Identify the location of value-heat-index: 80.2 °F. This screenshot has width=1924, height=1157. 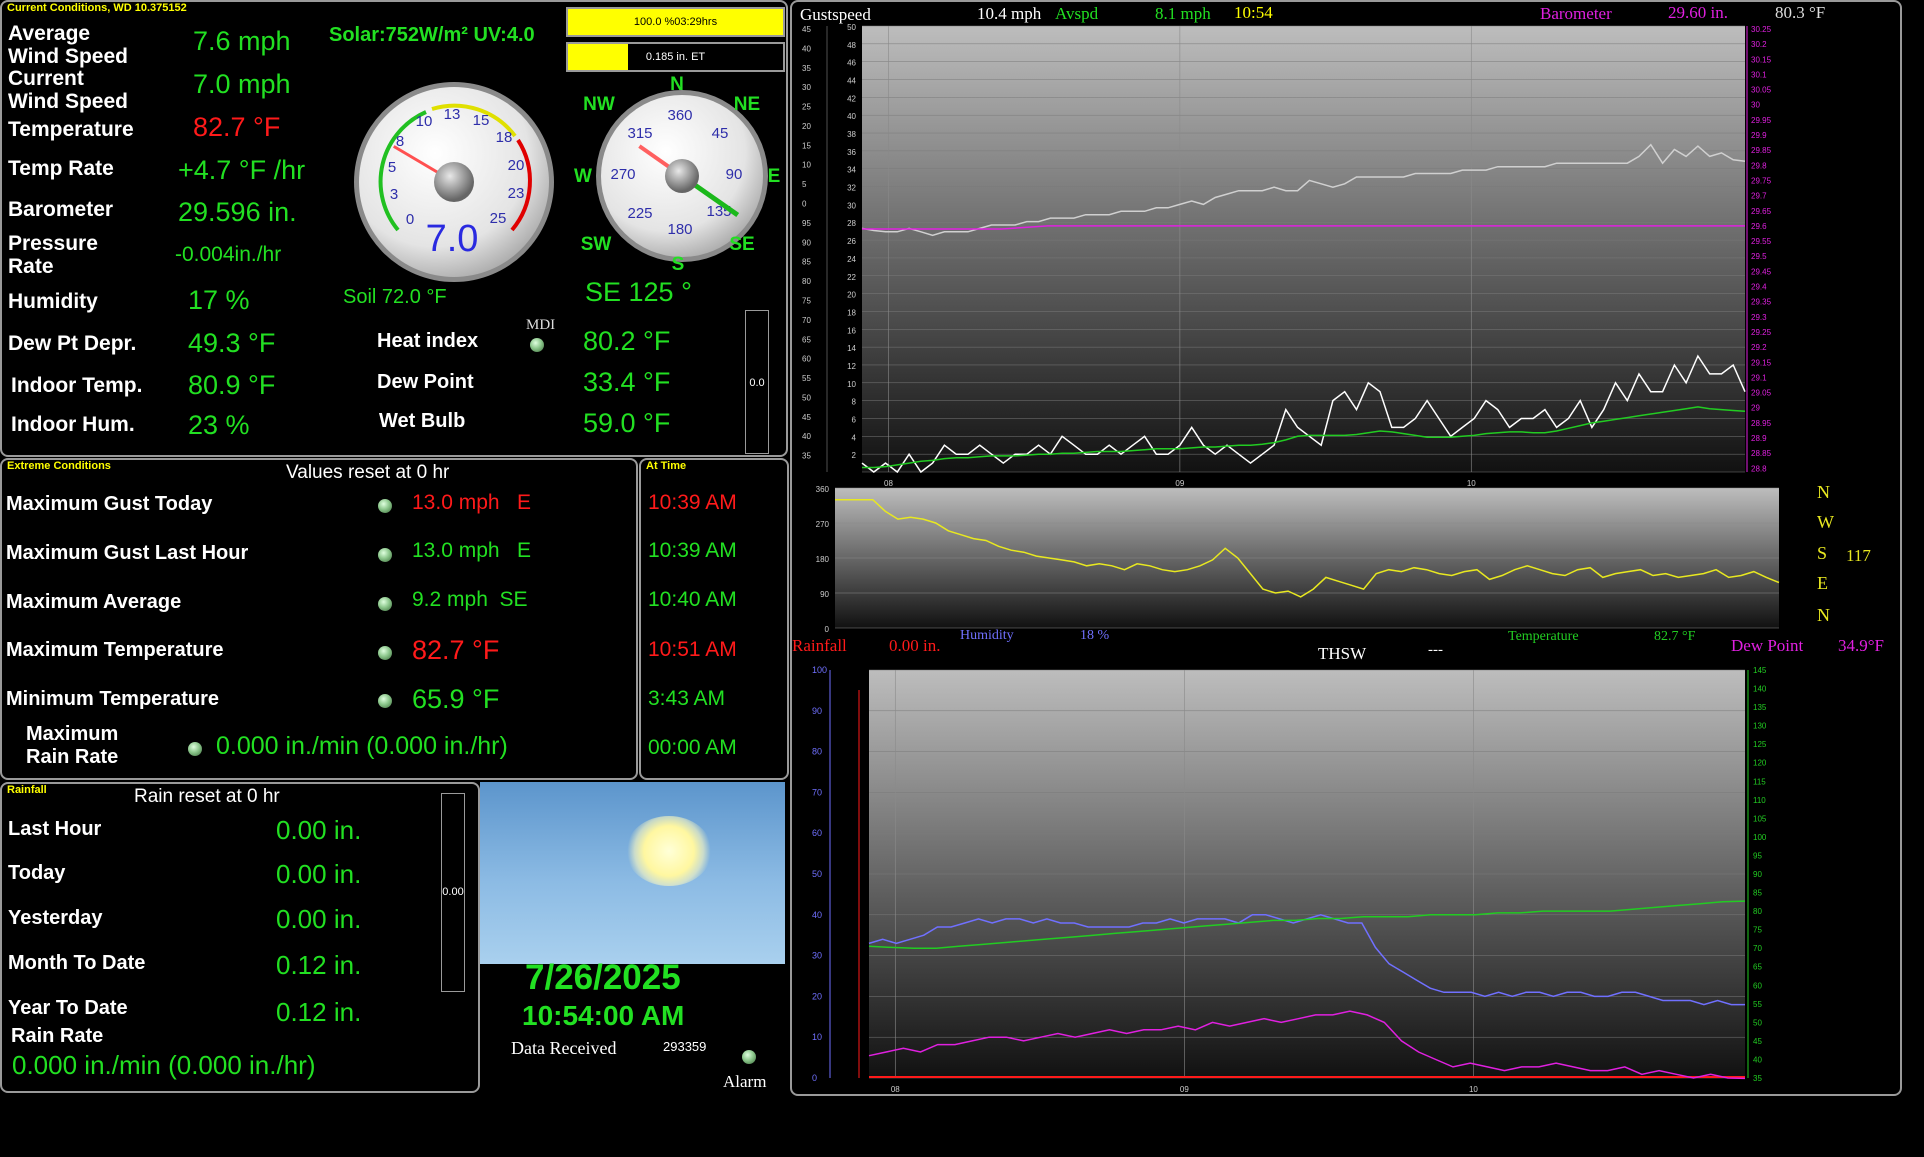
(627, 341).